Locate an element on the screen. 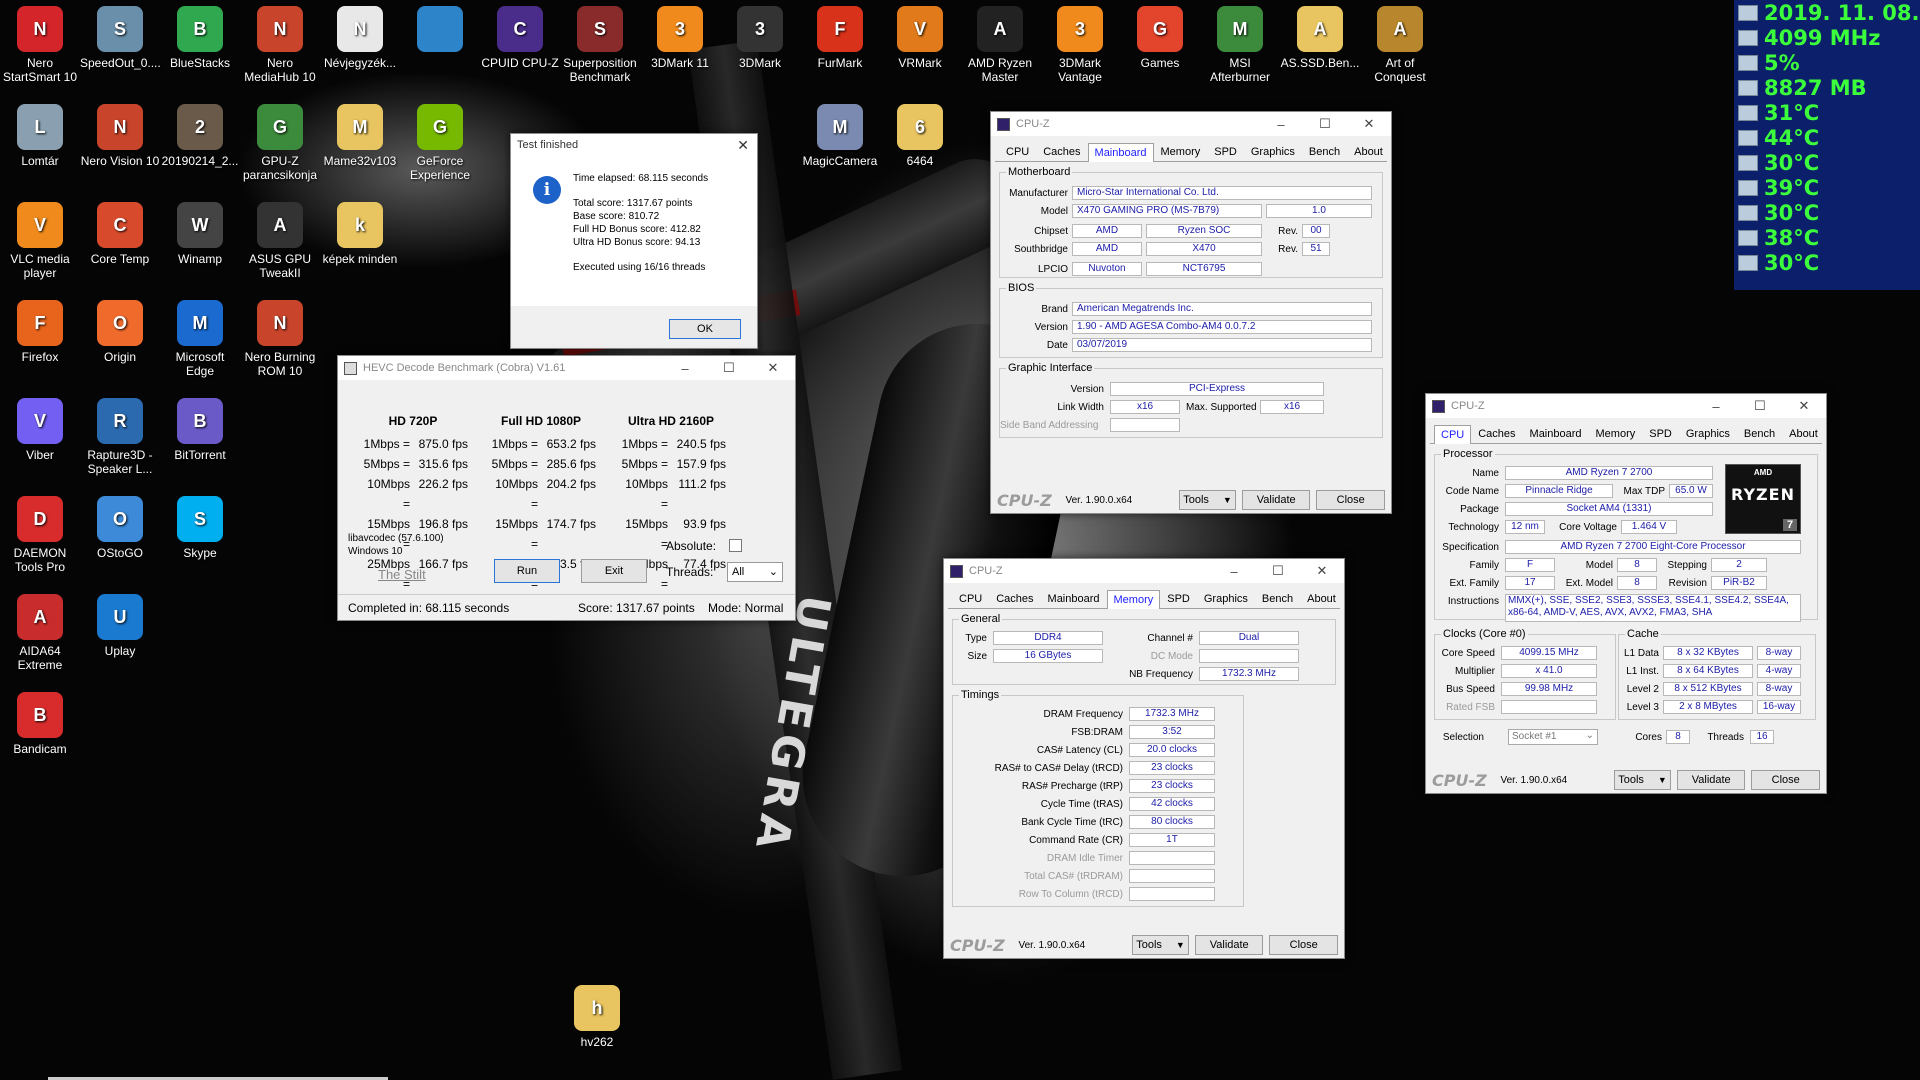 The image size is (1920, 1080). desktop-icon: M Mame32v103 is located at coordinates (360, 136).